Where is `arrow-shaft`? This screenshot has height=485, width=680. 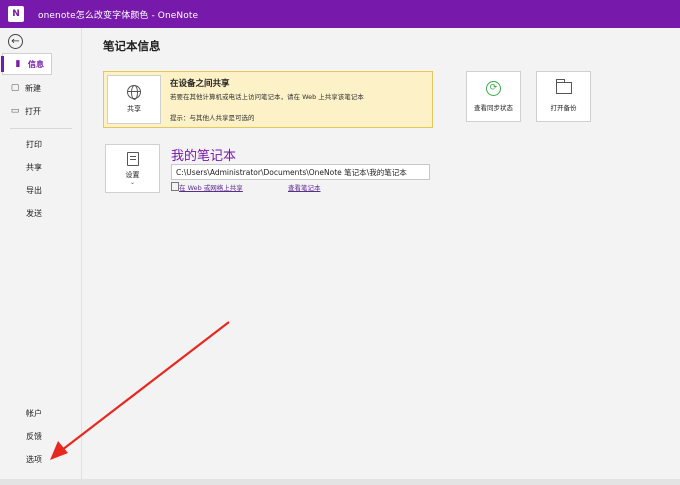
arrow-shaft is located at coordinates (145, 386).